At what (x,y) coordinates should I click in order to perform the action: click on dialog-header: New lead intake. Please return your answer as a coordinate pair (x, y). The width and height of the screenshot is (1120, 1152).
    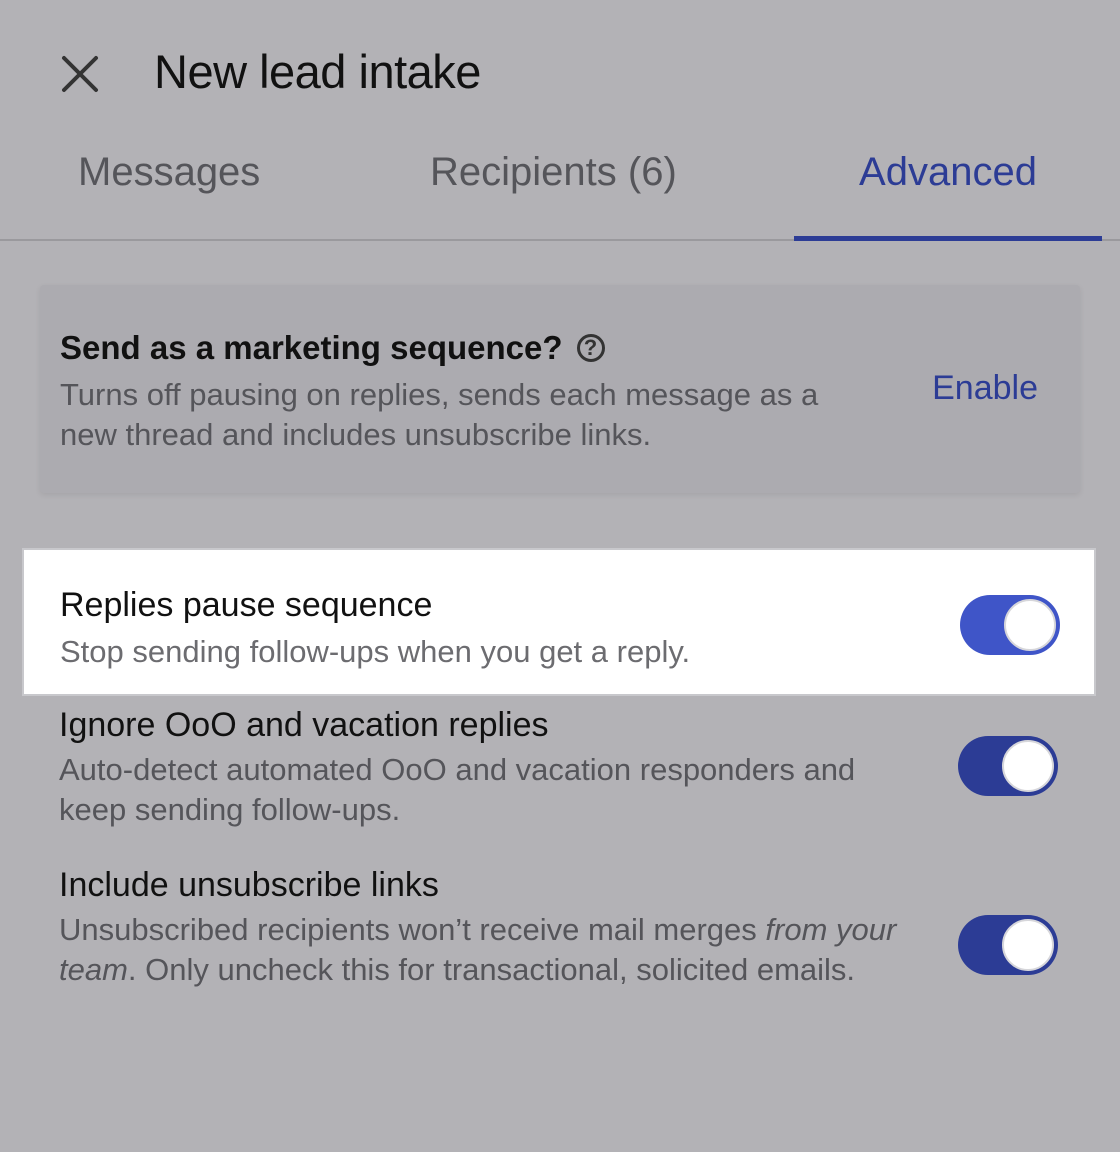
    Looking at the image, I should click on (560, 75).